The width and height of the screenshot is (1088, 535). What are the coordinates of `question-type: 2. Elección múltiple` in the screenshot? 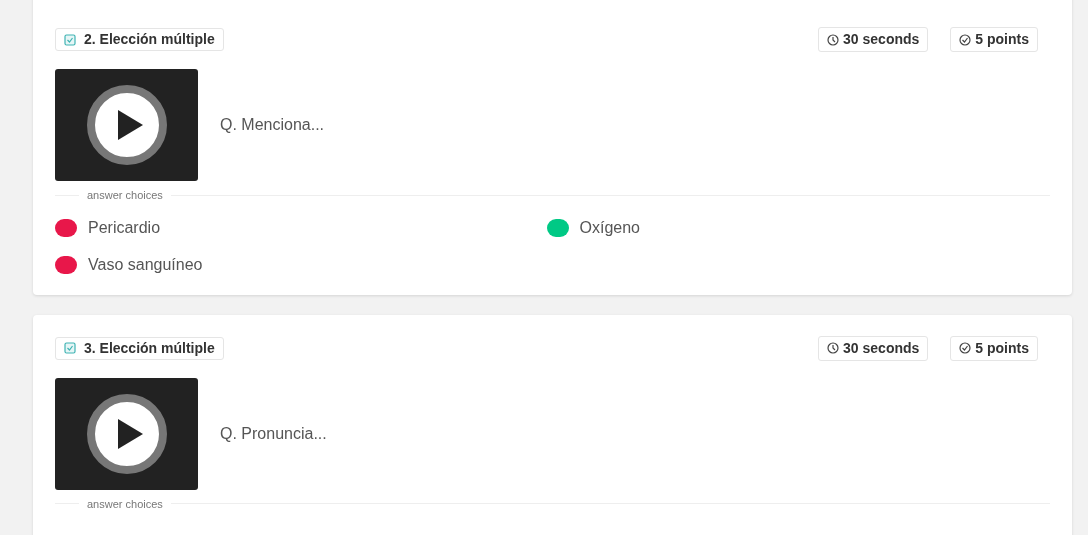 It's located at (149, 39).